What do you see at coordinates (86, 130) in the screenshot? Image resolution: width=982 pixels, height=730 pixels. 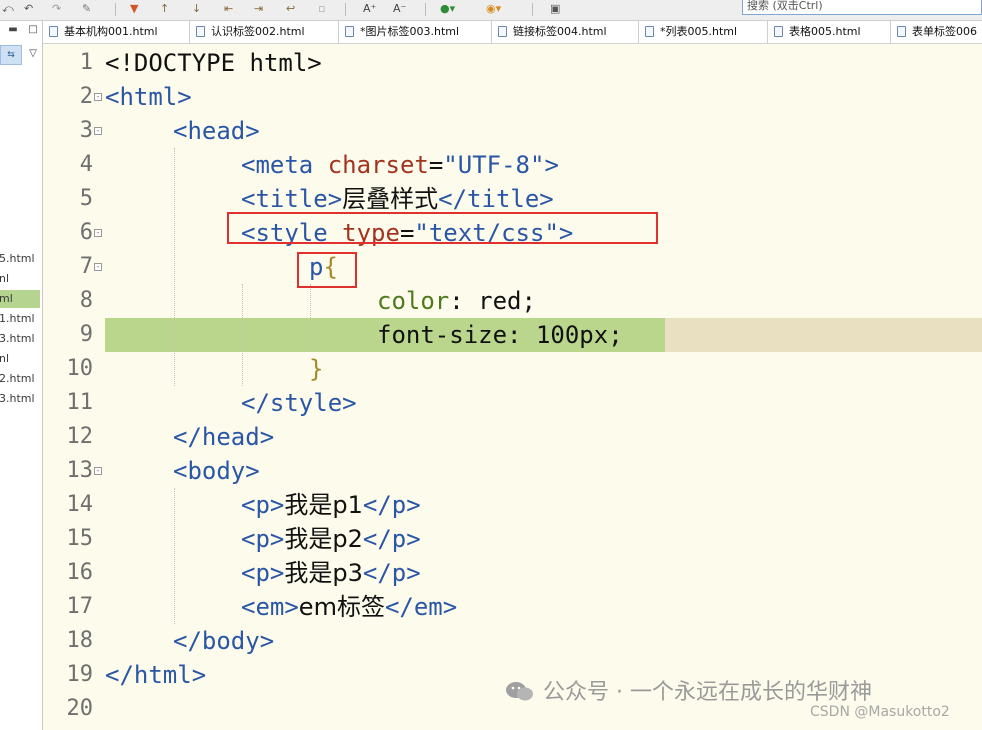 I see `line-number: 3` at bounding box center [86, 130].